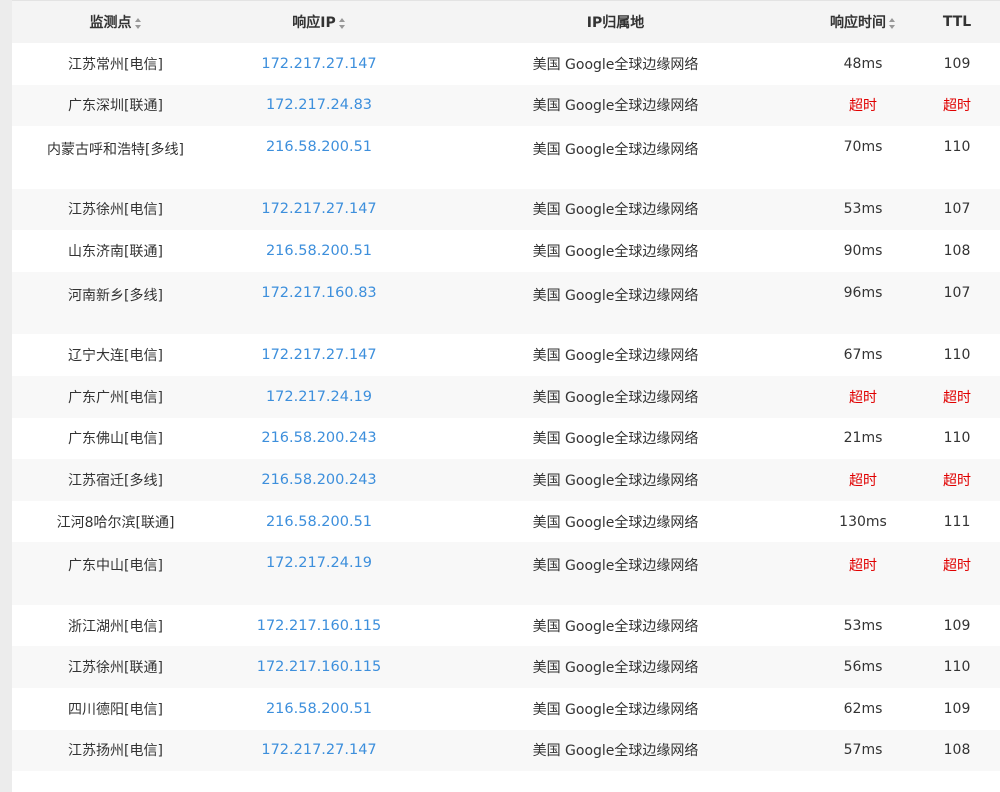  I want to click on column-header-owner: IP归属地, so click(615, 23).